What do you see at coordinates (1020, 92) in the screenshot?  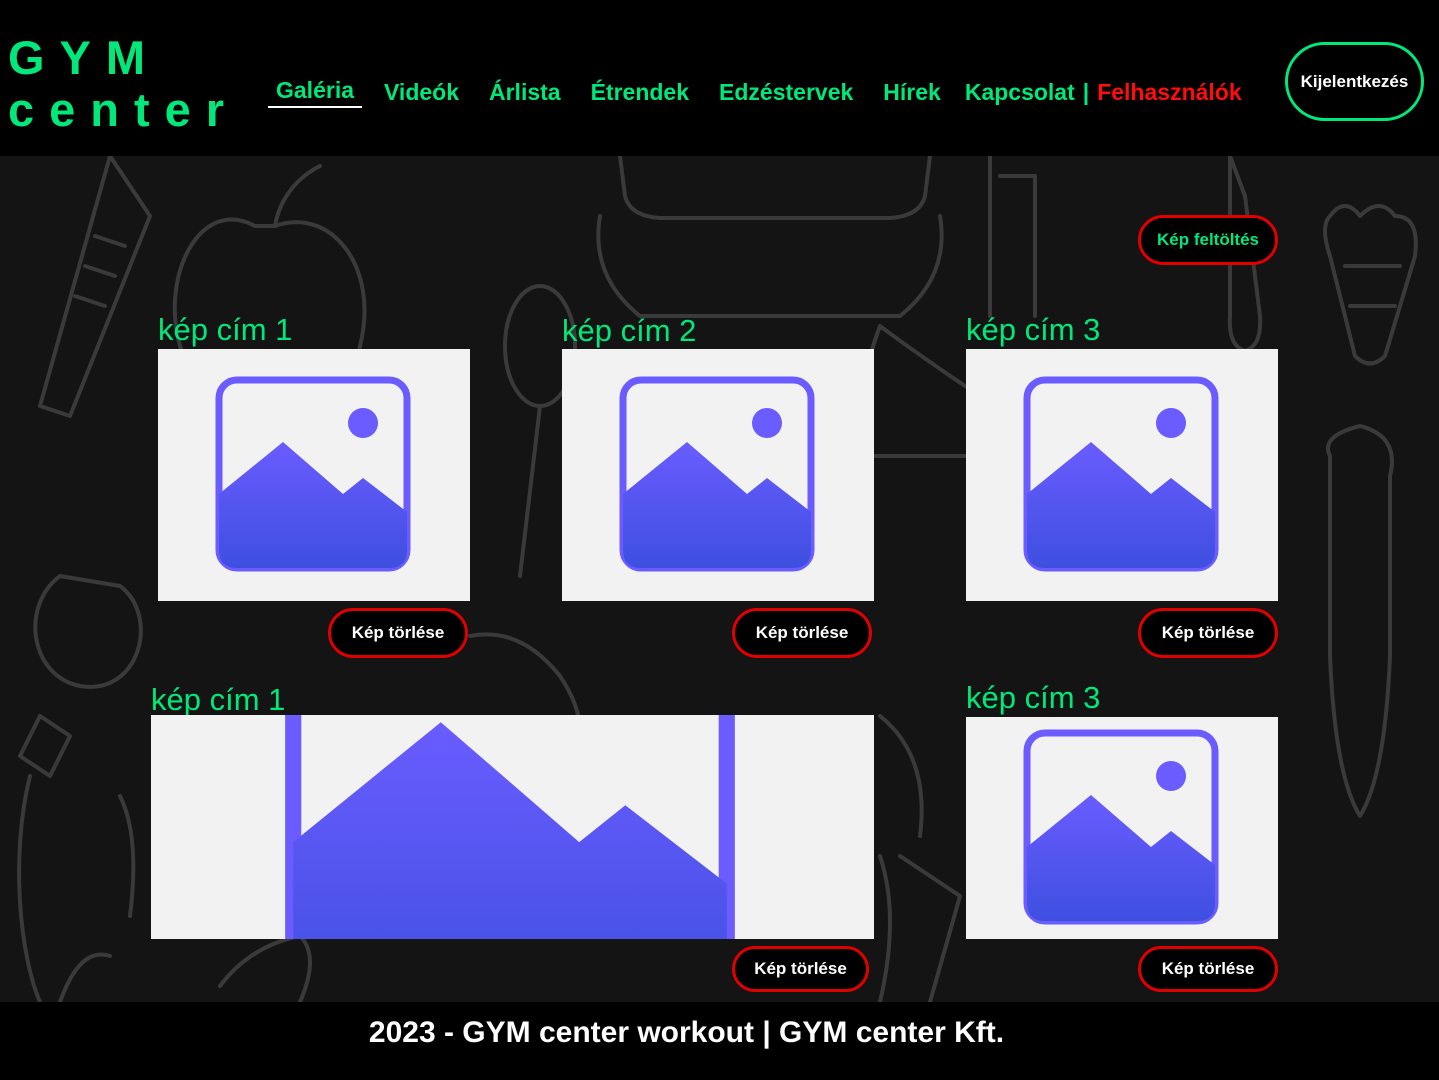 I see `nav-item-kapcsolat: Kapcsolat` at bounding box center [1020, 92].